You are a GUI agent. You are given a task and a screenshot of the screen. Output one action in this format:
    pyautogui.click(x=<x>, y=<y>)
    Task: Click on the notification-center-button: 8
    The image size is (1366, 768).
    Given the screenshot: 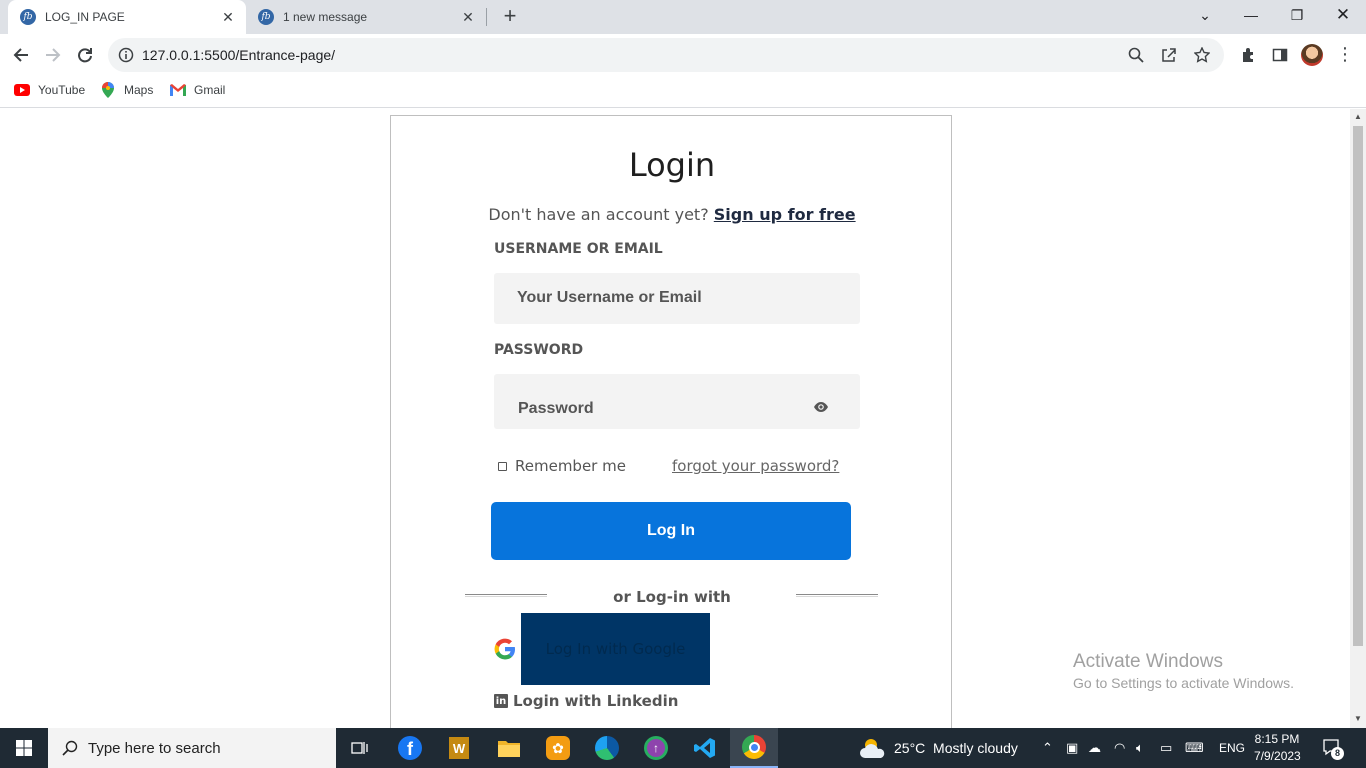 What is the action you would take?
    pyautogui.click(x=1333, y=749)
    